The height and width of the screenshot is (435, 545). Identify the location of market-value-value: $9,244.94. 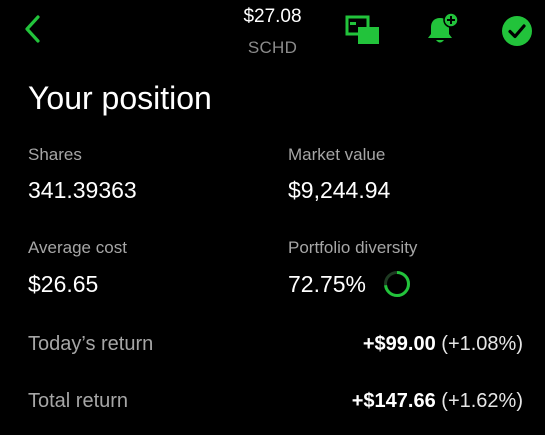
(339, 190).